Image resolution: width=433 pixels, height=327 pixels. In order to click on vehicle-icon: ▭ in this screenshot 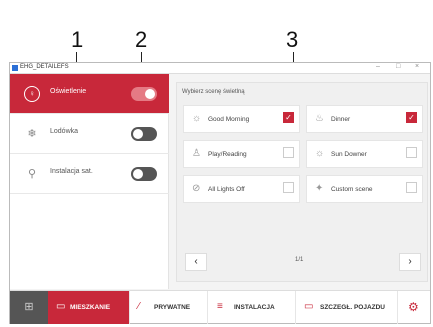, I will do `click(309, 306)`.